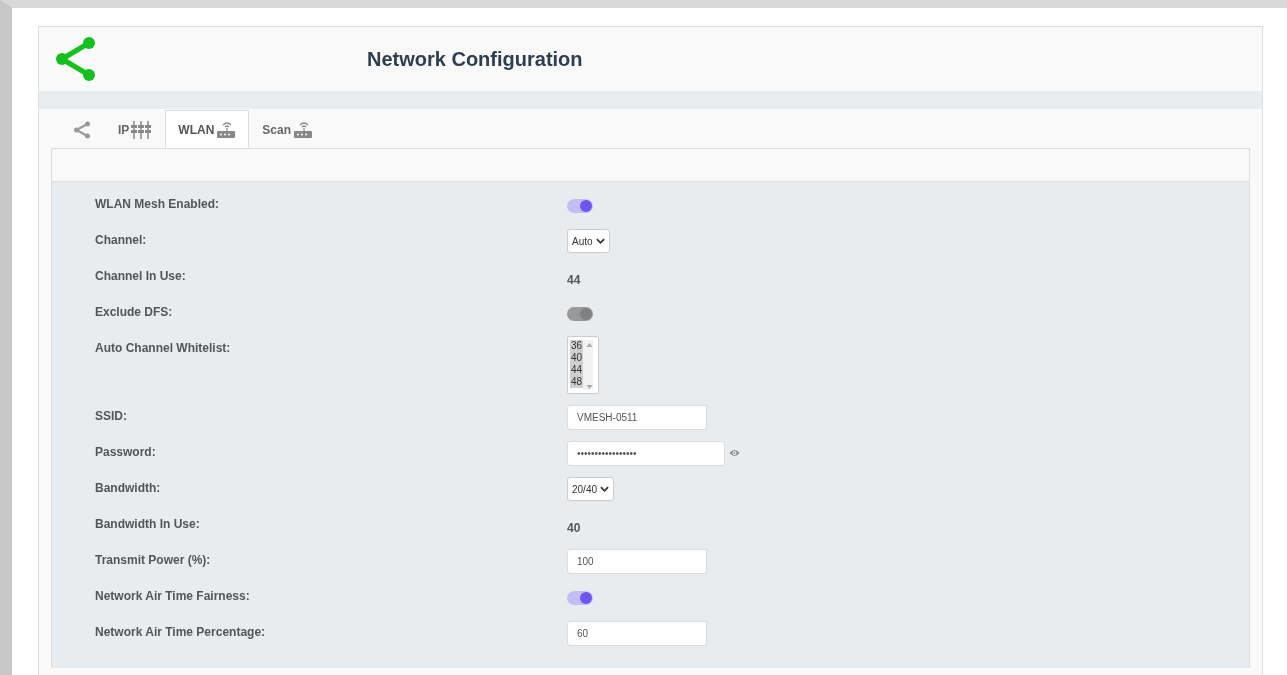 Image resolution: width=1287 pixels, height=675 pixels. What do you see at coordinates (475, 59) in the screenshot?
I see `page-title: Network Configuration` at bounding box center [475, 59].